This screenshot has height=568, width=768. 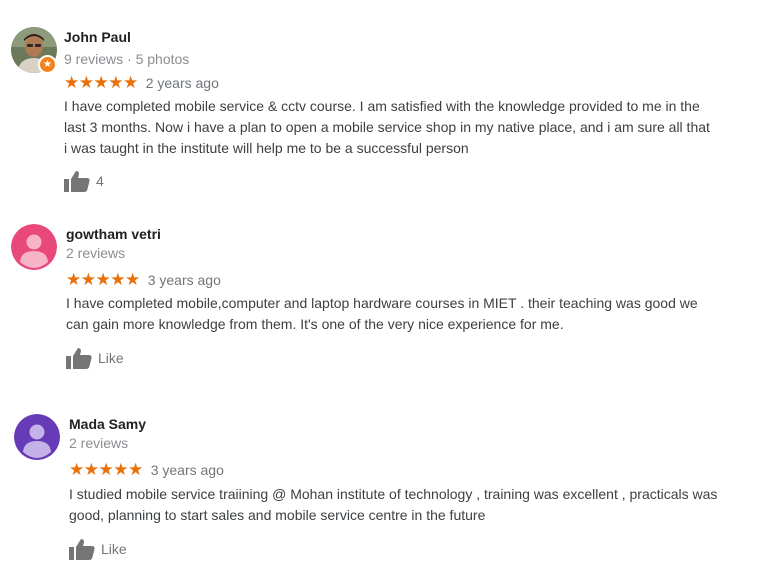 I want to click on like-button: 4, so click(x=84, y=181).